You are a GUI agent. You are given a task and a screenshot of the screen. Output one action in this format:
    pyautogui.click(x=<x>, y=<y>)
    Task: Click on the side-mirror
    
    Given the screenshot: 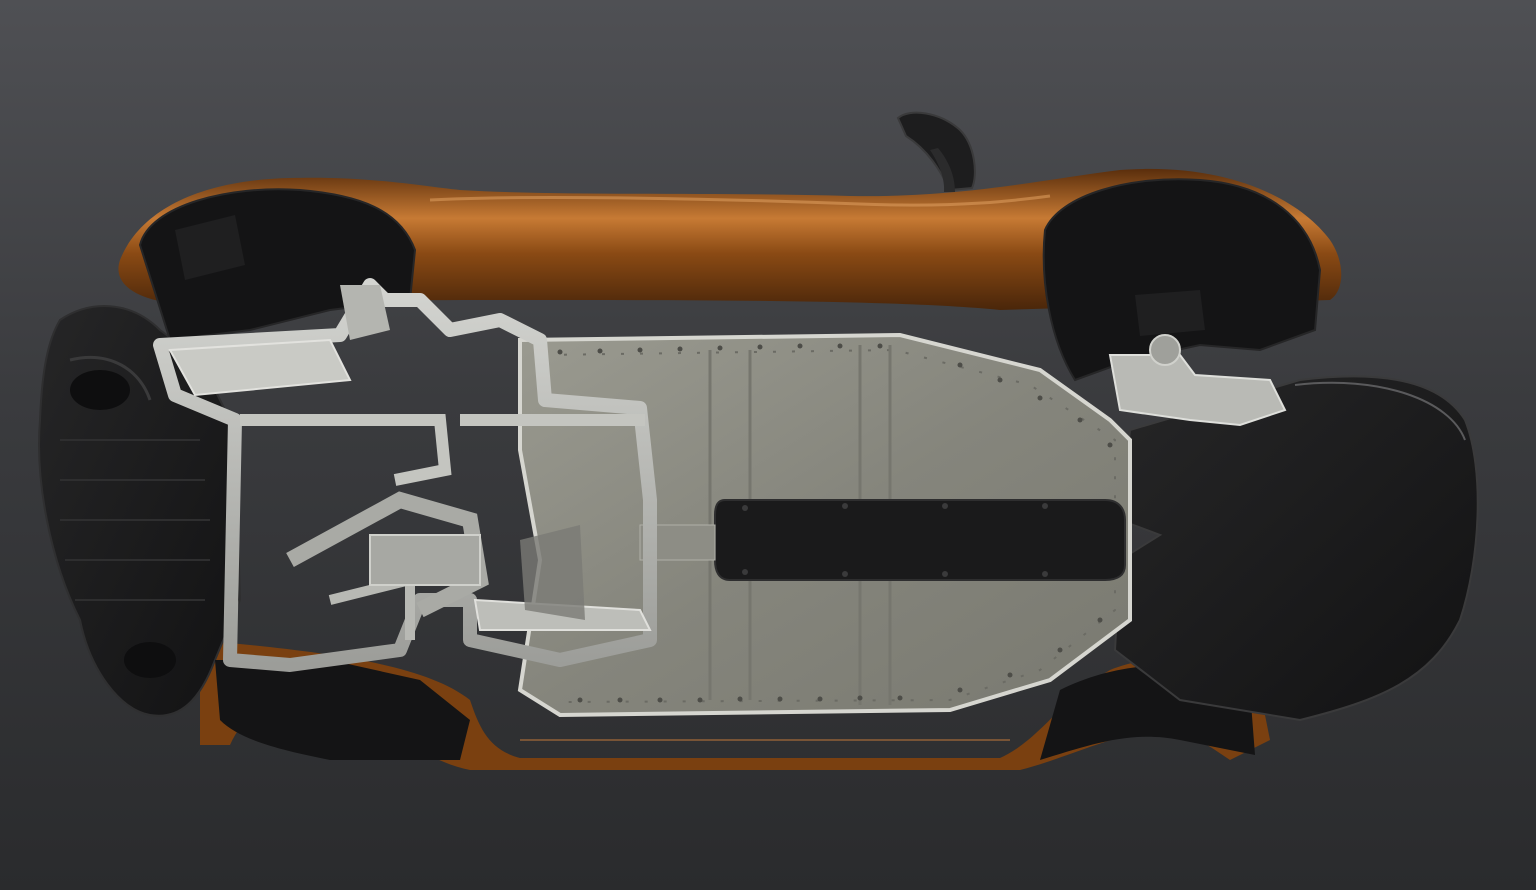 What is the action you would take?
    pyautogui.click(x=936, y=151)
    